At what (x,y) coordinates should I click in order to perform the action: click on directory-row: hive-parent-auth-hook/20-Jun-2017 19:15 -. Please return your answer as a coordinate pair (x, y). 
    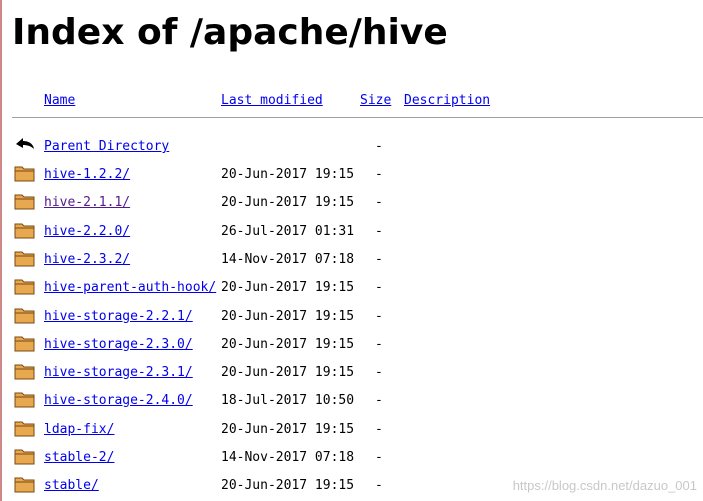
    Looking at the image, I should click on (352, 288).